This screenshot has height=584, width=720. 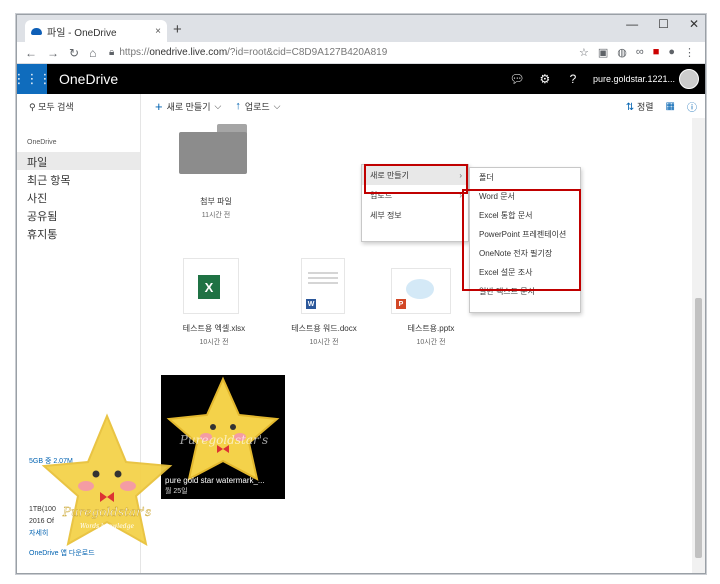 I want to click on sidebar-item-recent: 최근 항목, so click(x=78, y=179).